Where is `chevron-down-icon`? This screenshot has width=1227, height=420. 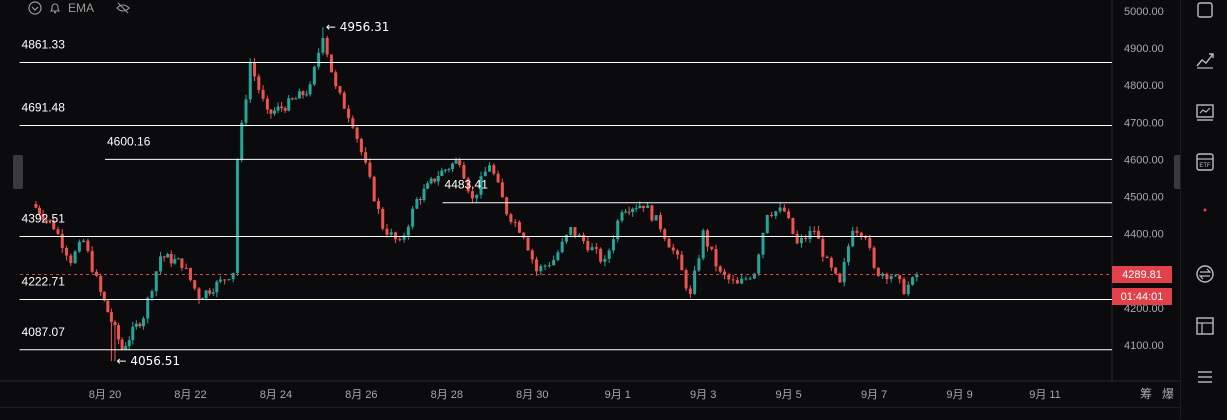 chevron-down-icon is located at coordinates (35, 8).